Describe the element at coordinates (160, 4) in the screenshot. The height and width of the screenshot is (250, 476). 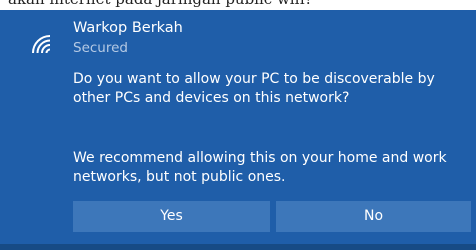
I see `page-caption-text: akan internet pada jaringan public wifi?` at that location.